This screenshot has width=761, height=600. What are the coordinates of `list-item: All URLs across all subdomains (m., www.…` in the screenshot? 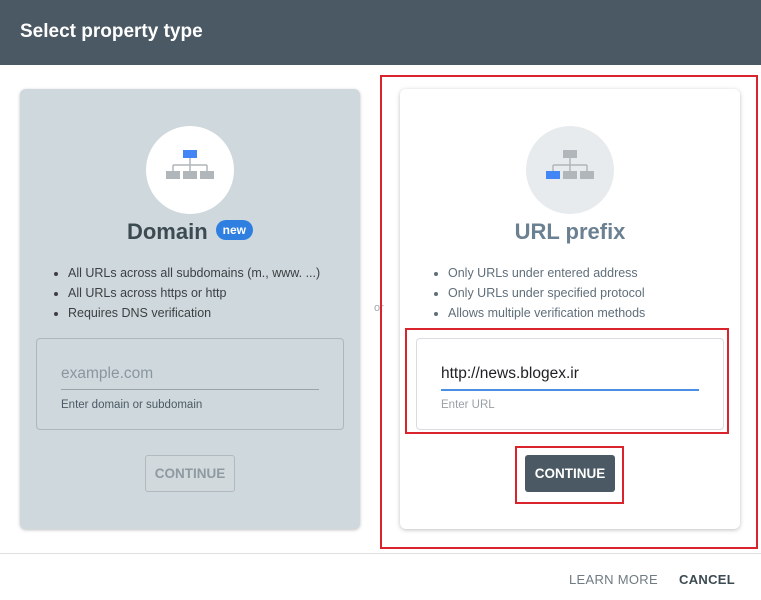 It's located at (194, 273).